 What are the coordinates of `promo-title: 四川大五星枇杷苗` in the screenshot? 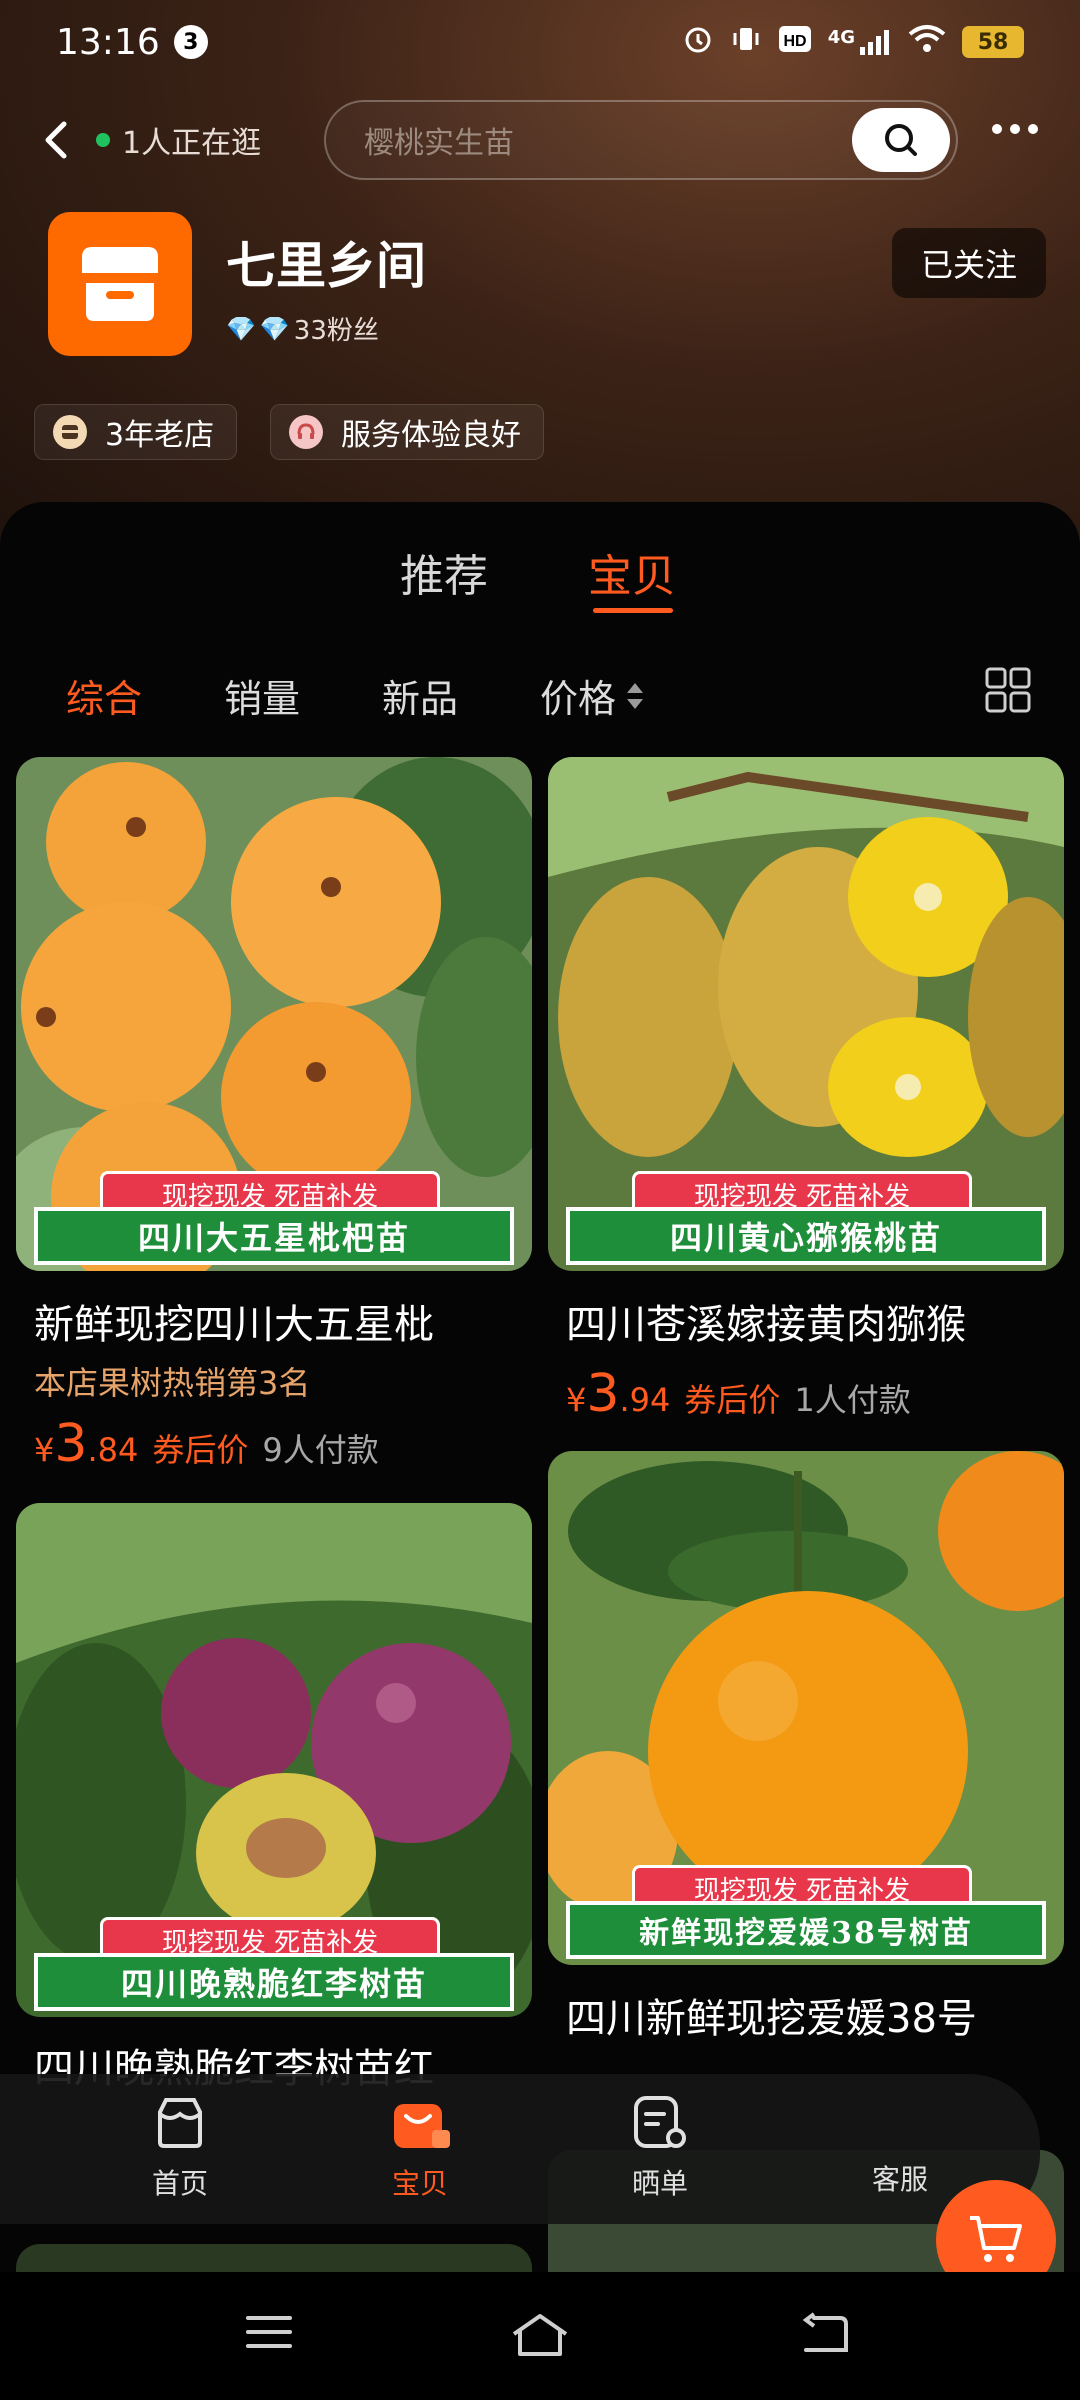 It's located at (274, 1236).